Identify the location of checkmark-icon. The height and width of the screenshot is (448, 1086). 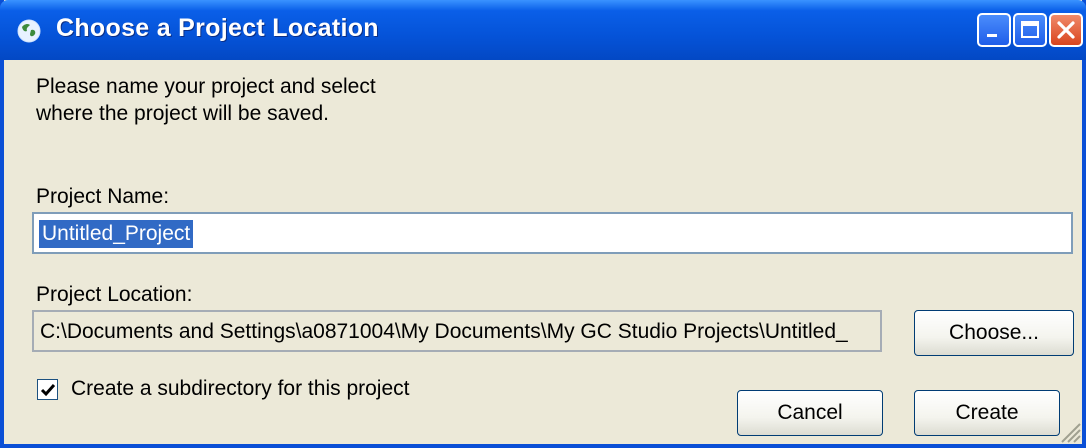
(48, 390).